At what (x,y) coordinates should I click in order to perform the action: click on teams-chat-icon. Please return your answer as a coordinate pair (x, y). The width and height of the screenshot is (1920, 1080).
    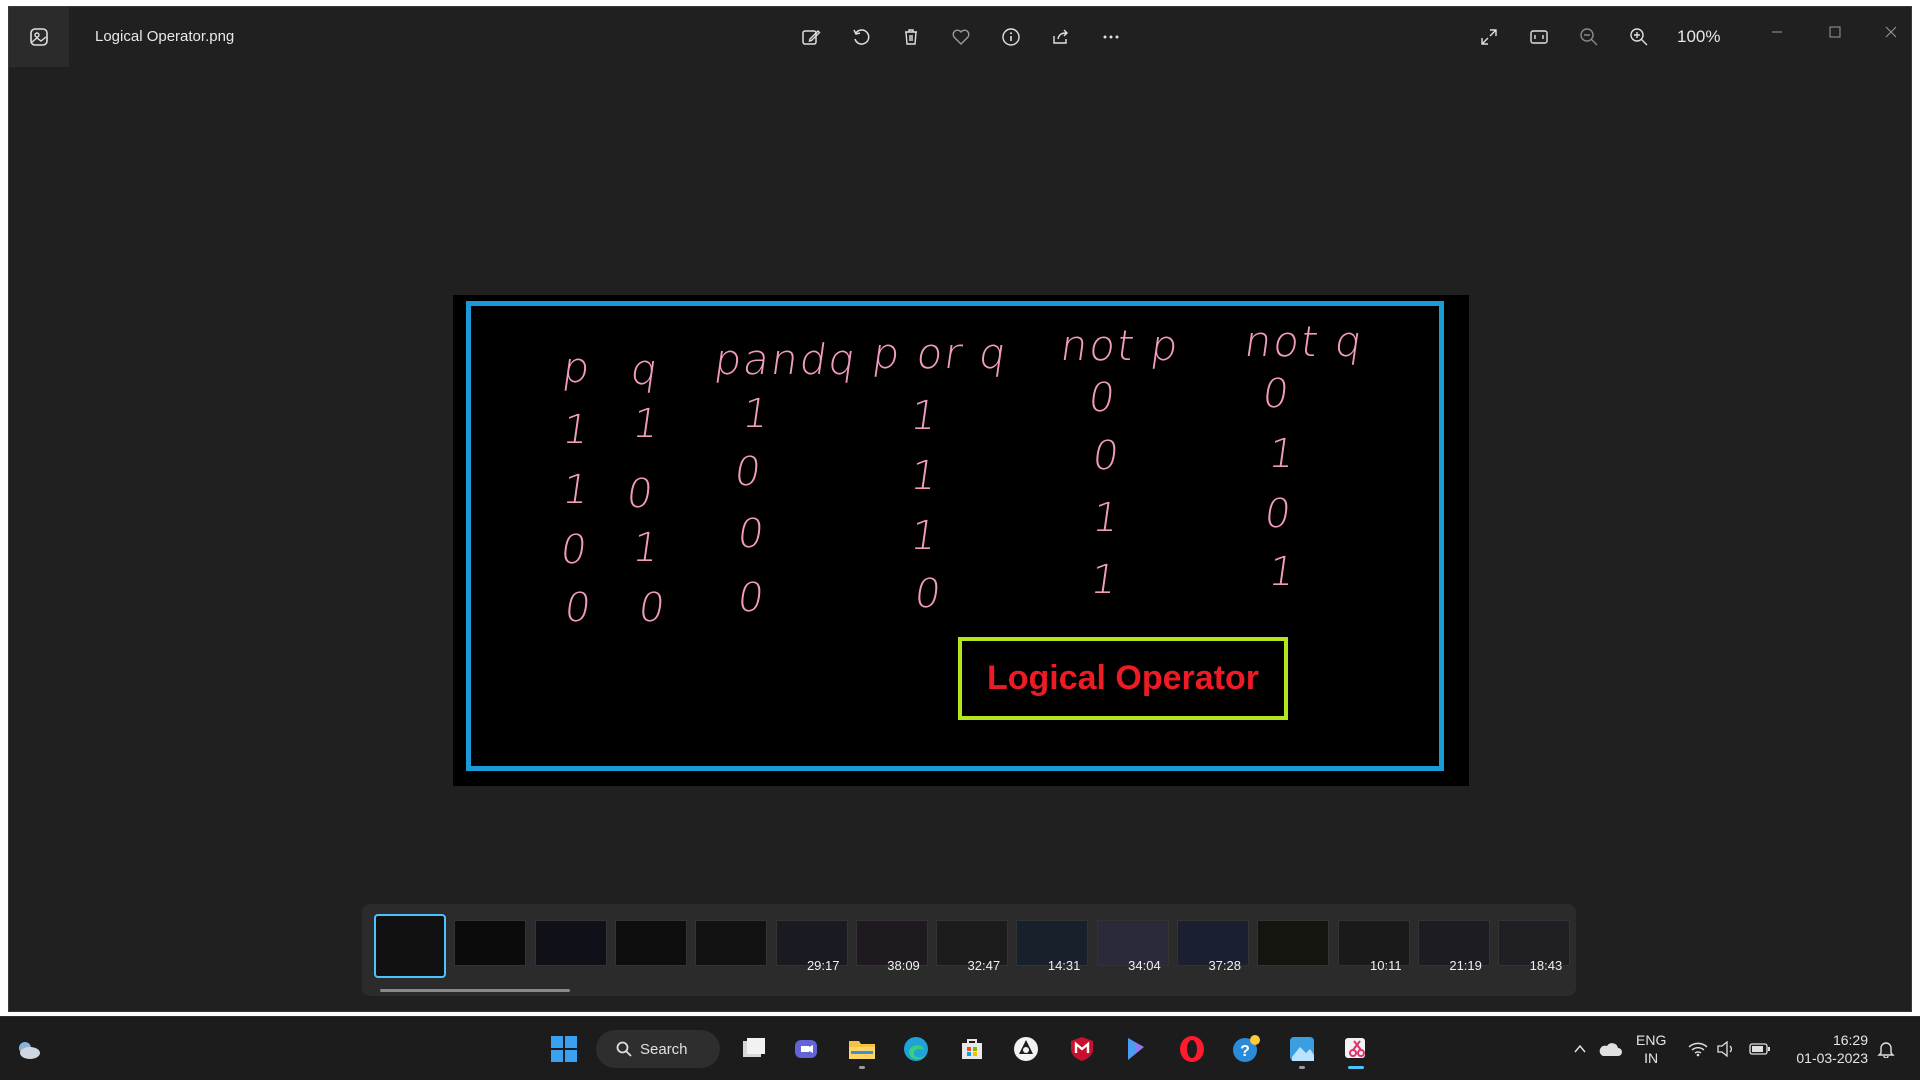
    Looking at the image, I should click on (806, 1049).